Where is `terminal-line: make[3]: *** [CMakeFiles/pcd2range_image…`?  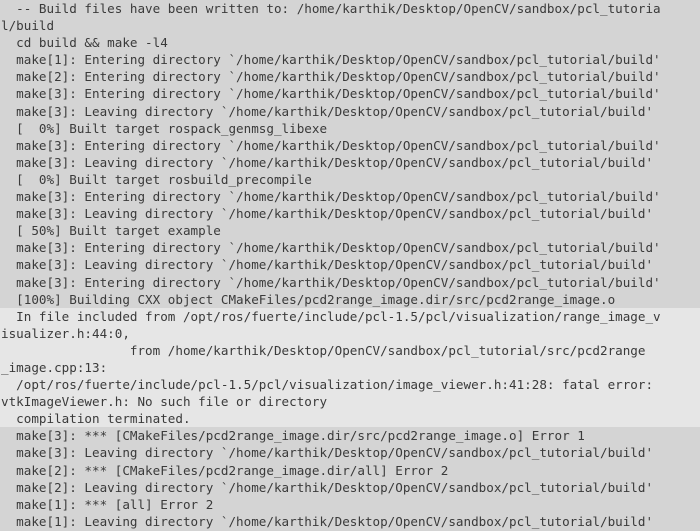
terminal-line: make[3]: *** [CMakeFiles/pcd2range_image… is located at coordinates (293, 436).